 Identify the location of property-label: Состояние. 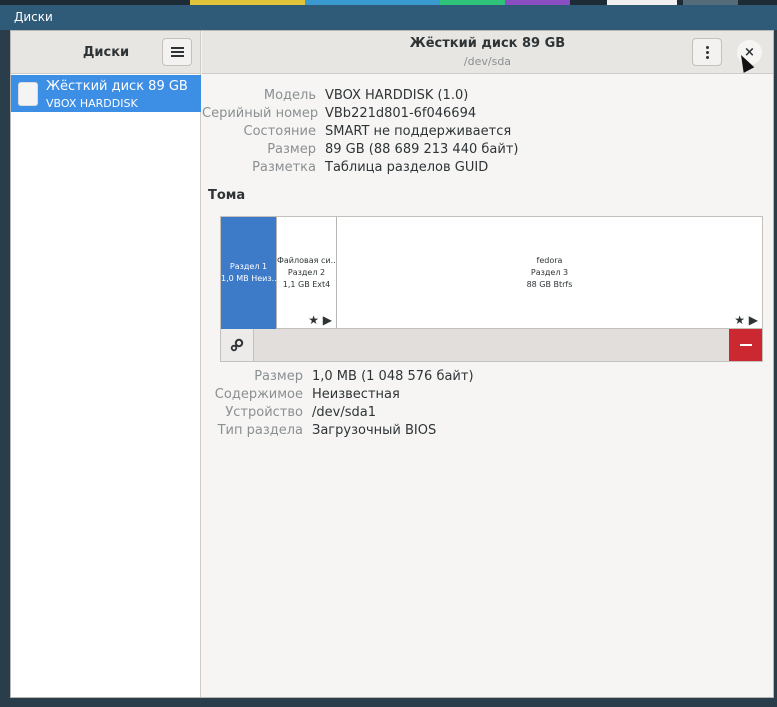
(279, 131).